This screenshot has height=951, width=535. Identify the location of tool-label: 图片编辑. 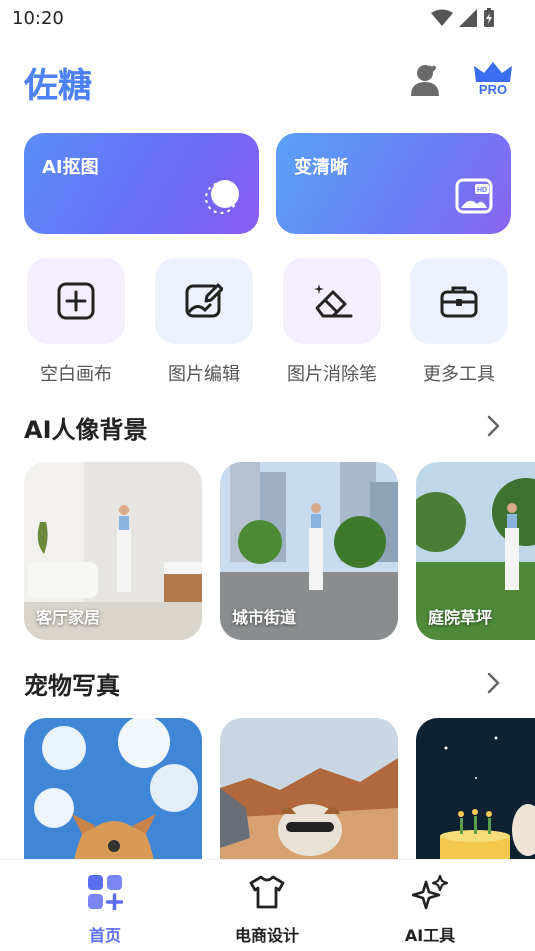
(204, 374).